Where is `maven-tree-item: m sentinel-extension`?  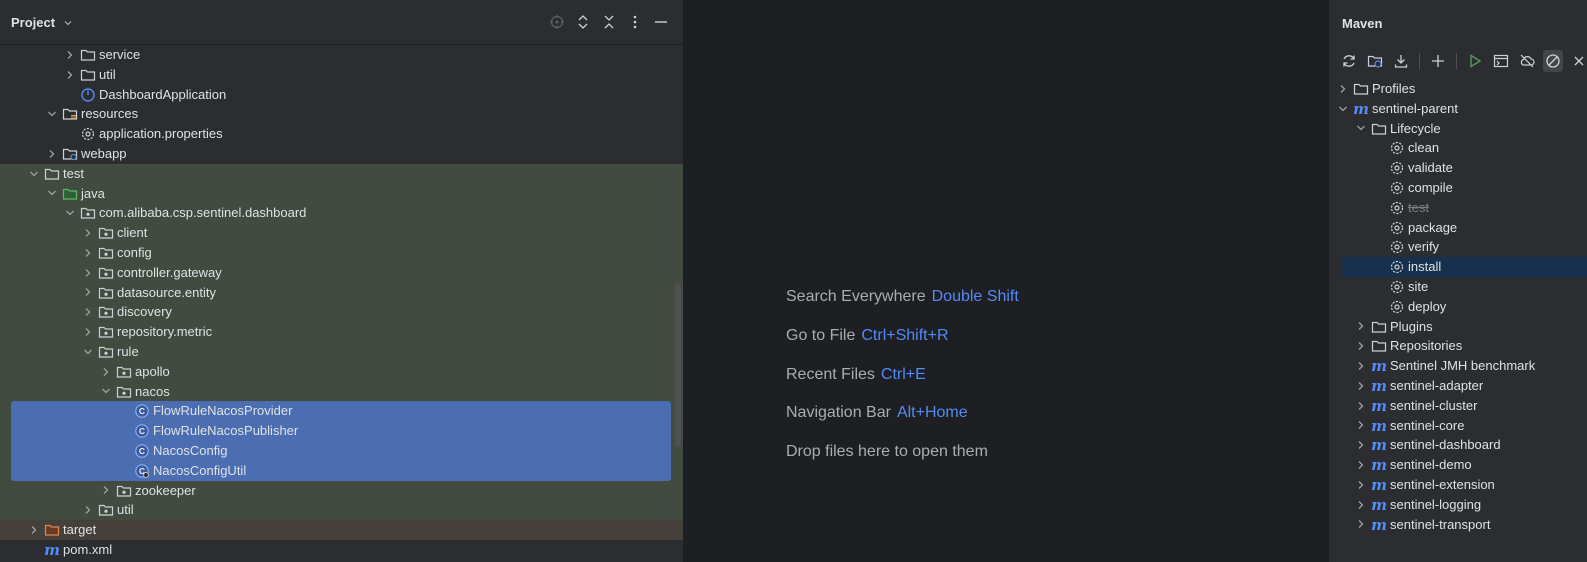 maven-tree-item: m sentinel-extension is located at coordinates (1458, 485).